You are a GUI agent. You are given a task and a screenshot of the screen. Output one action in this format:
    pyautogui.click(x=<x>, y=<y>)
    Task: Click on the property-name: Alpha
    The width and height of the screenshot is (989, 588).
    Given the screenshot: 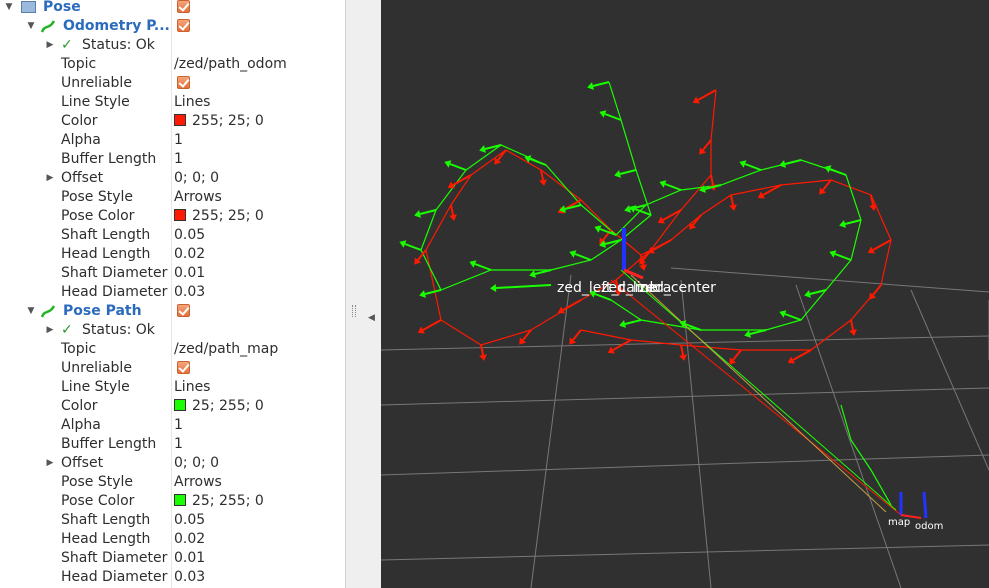 What is the action you would take?
    pyautogui.click(x=81, y=140)
    